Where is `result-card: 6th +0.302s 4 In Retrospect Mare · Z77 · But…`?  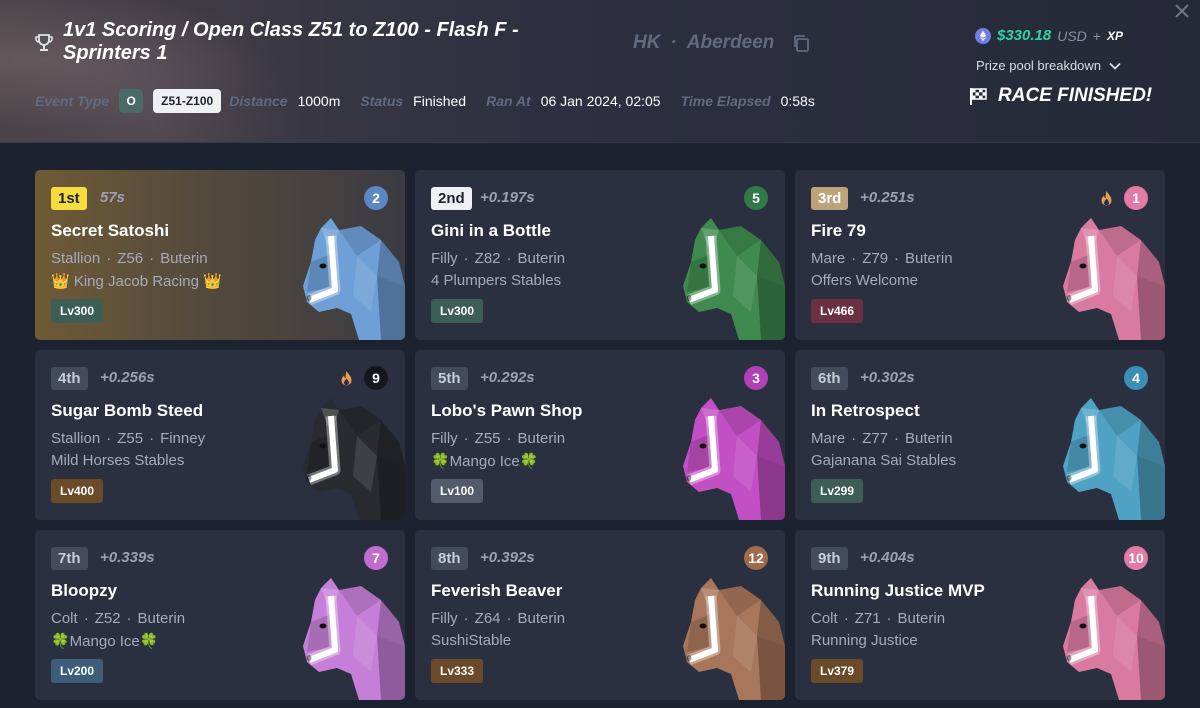
result-card: 6th +0.302s 4 In Retrospect Mare · Z77 · But… is located at coordinates (980, 435).